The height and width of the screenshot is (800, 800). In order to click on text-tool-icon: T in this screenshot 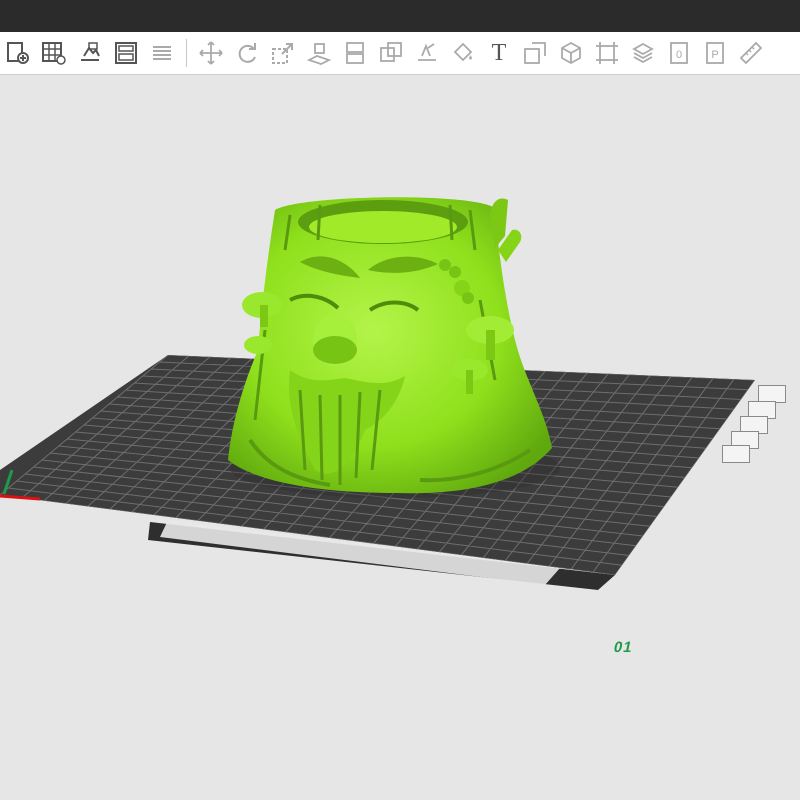, I will do `click(499, 53)`.